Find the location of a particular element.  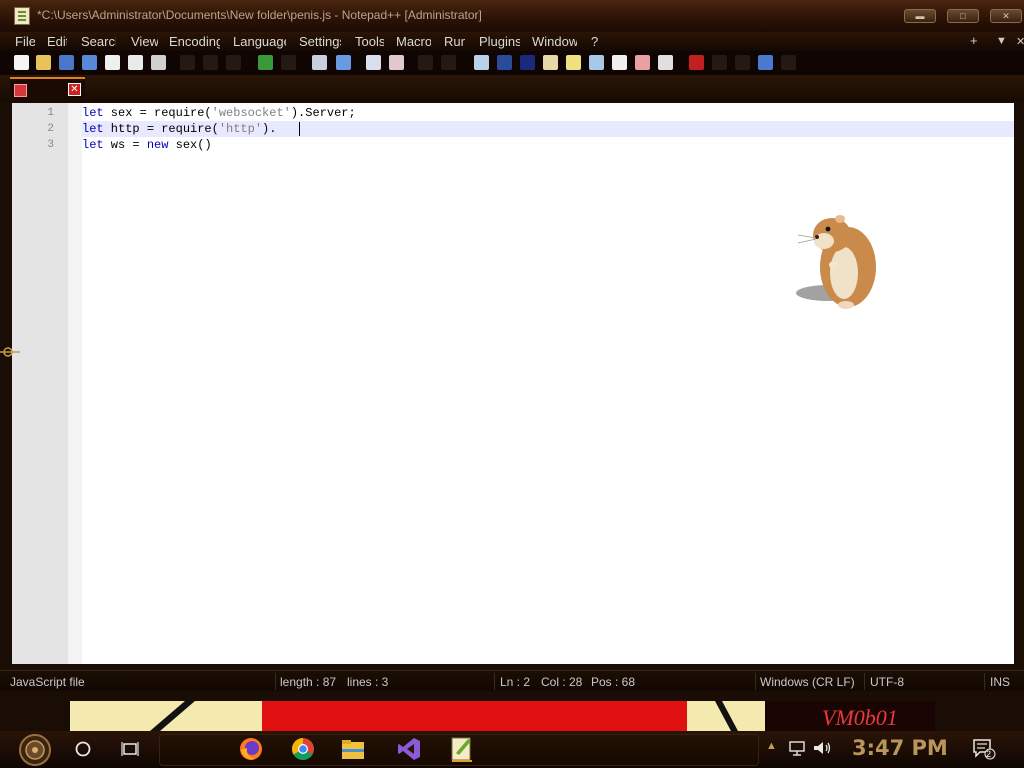

notifications-icon is located at coordinates (984, 749).